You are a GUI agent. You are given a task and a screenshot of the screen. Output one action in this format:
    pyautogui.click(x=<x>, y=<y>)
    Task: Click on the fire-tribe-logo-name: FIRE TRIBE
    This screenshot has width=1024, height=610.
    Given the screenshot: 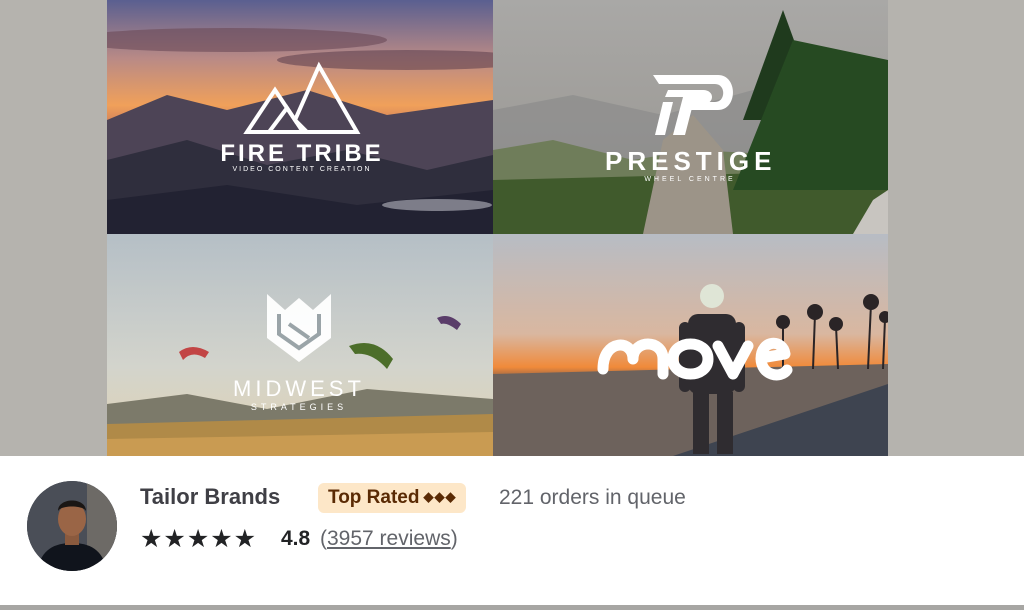 What is the action you would take?
    pyautogui.click(x=302, y=153)
    